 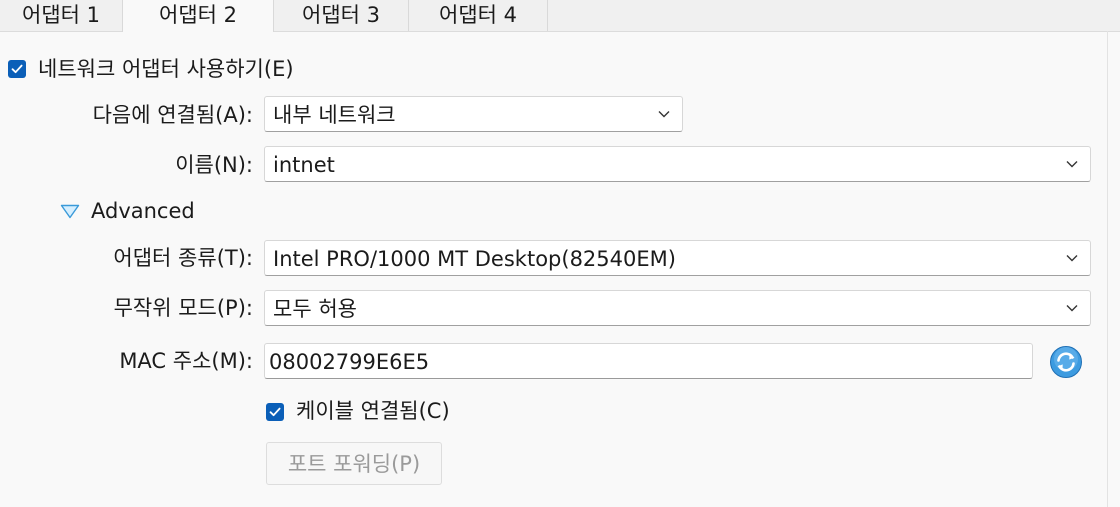 What do you see at coordinates (183, 308) in the screenshot?
I see `promiscuous-mode-label: 무작위 모드(P):` at bounding box center [183, 308].